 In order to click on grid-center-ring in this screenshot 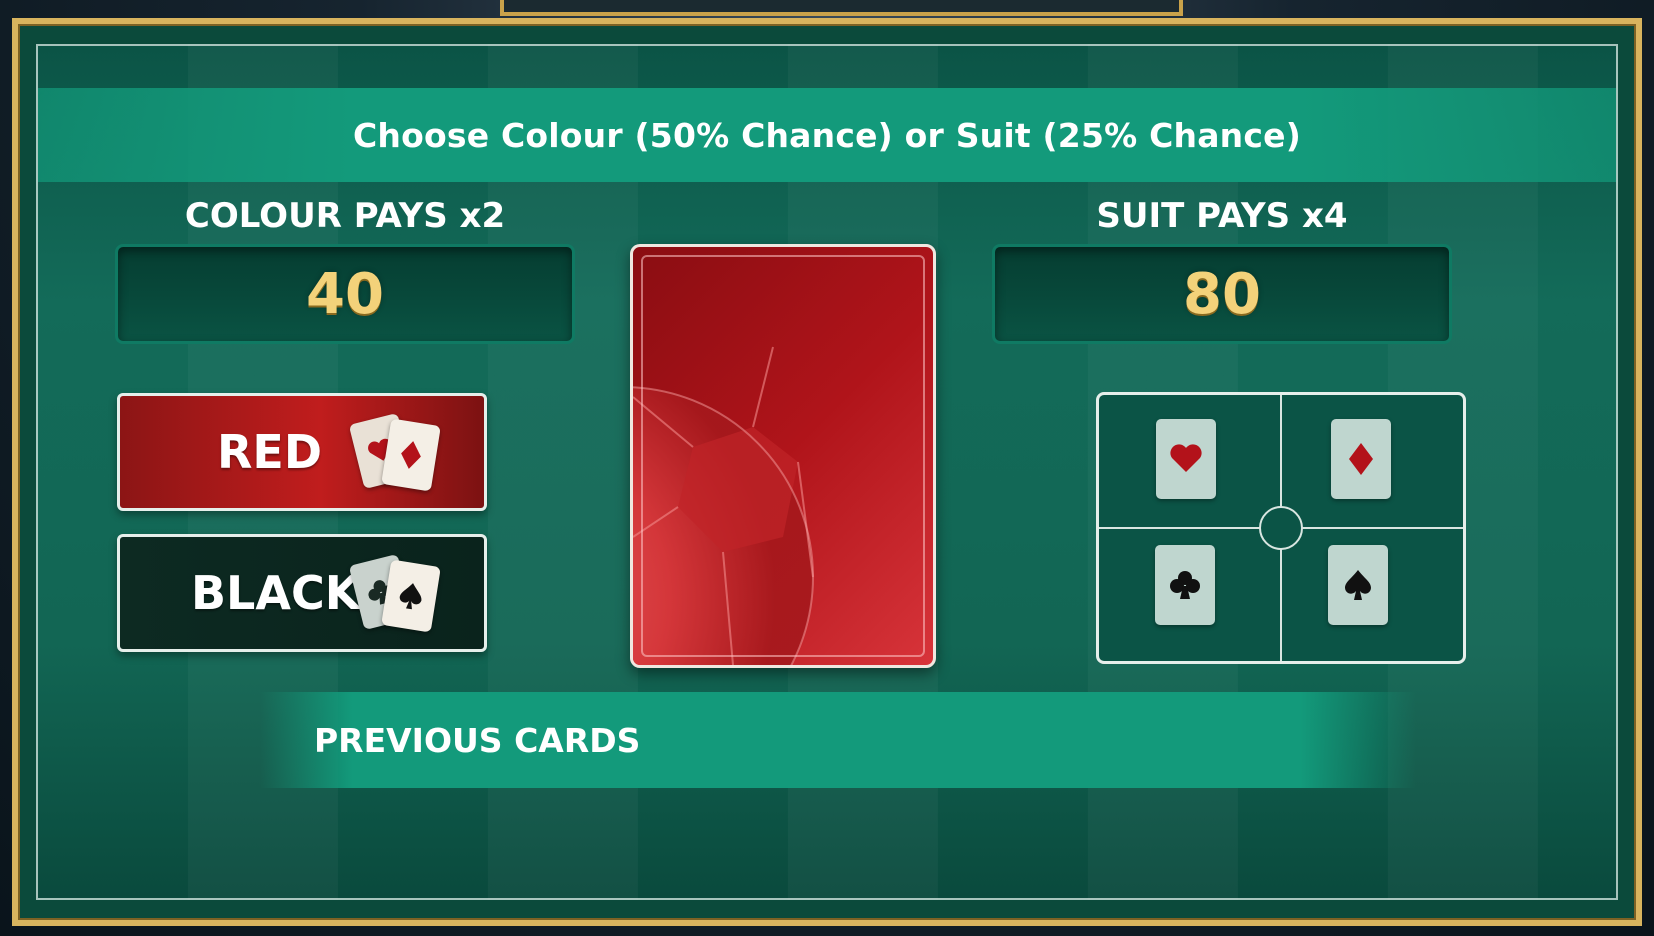, I will do `click(1281, 528)`.